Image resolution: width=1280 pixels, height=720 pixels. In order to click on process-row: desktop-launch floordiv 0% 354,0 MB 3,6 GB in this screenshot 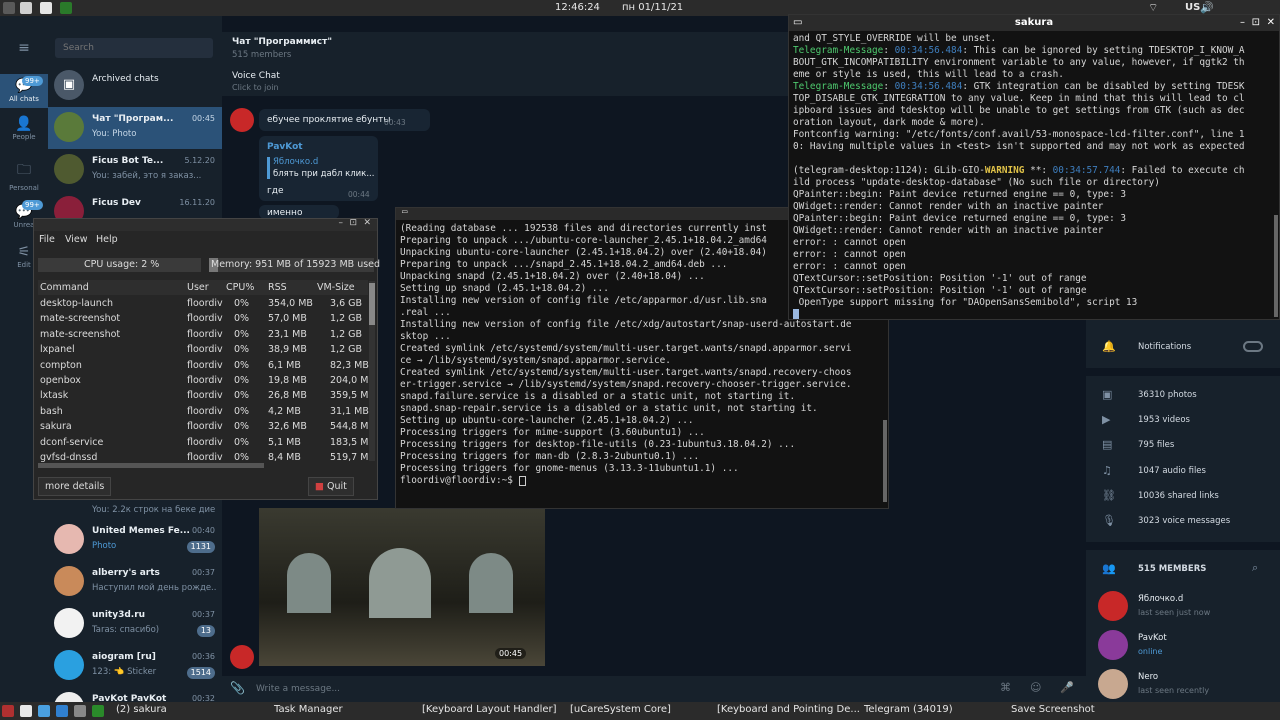, I will do `click(203, 303)`.